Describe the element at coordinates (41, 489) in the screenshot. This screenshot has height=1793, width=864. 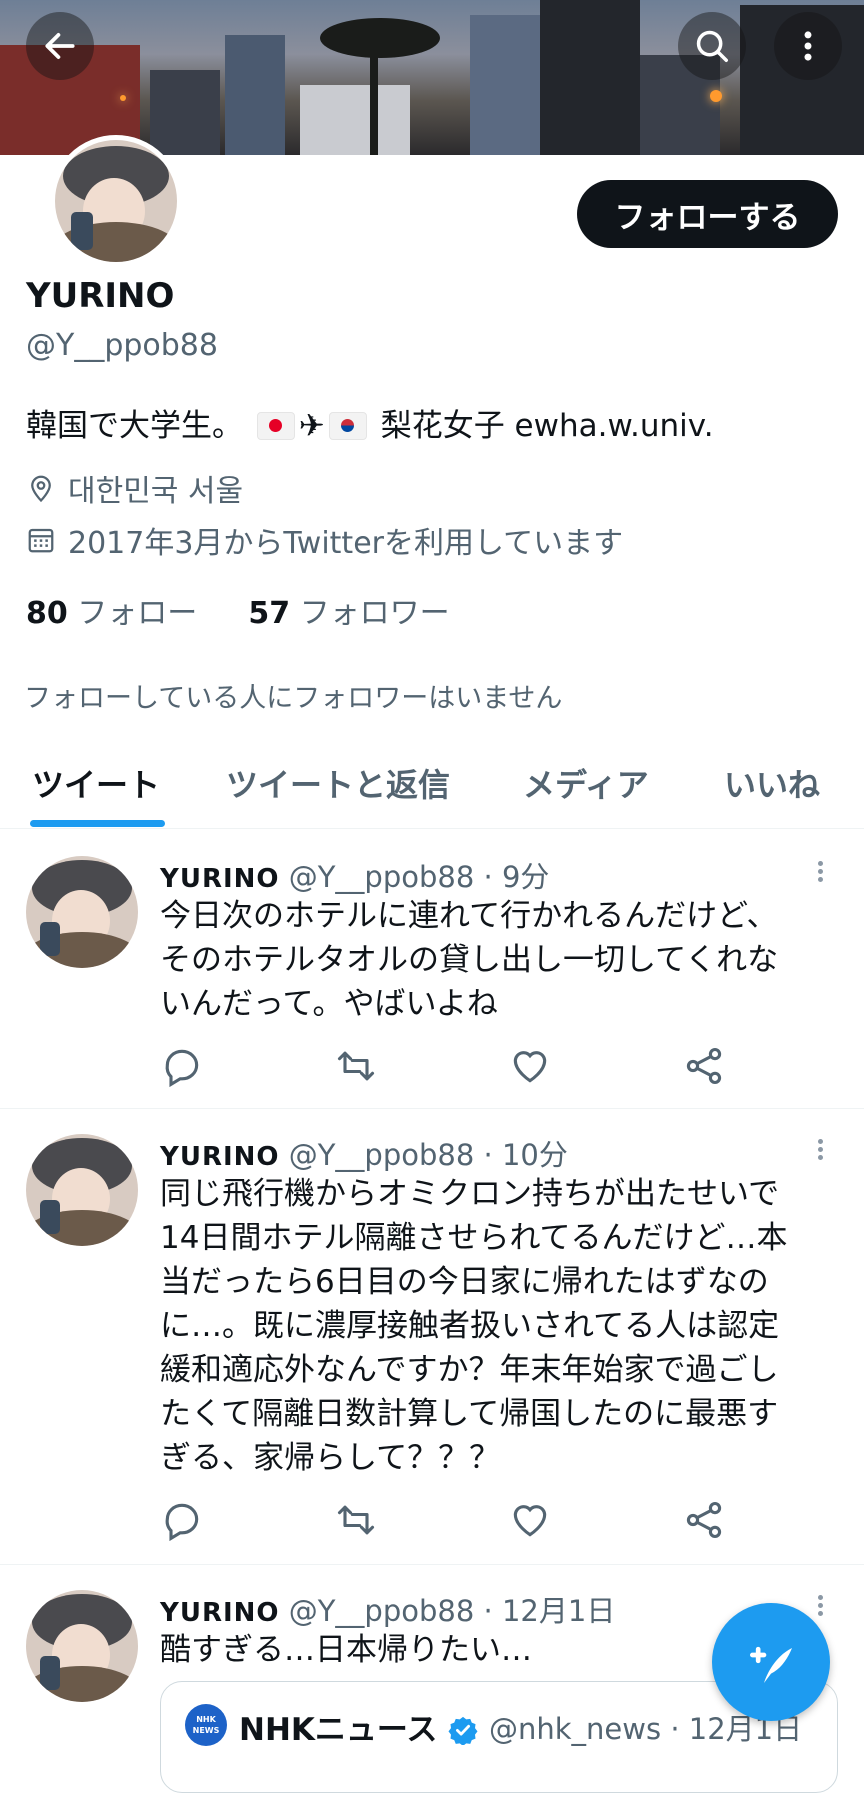
I see `location-pin-icon` at that location.